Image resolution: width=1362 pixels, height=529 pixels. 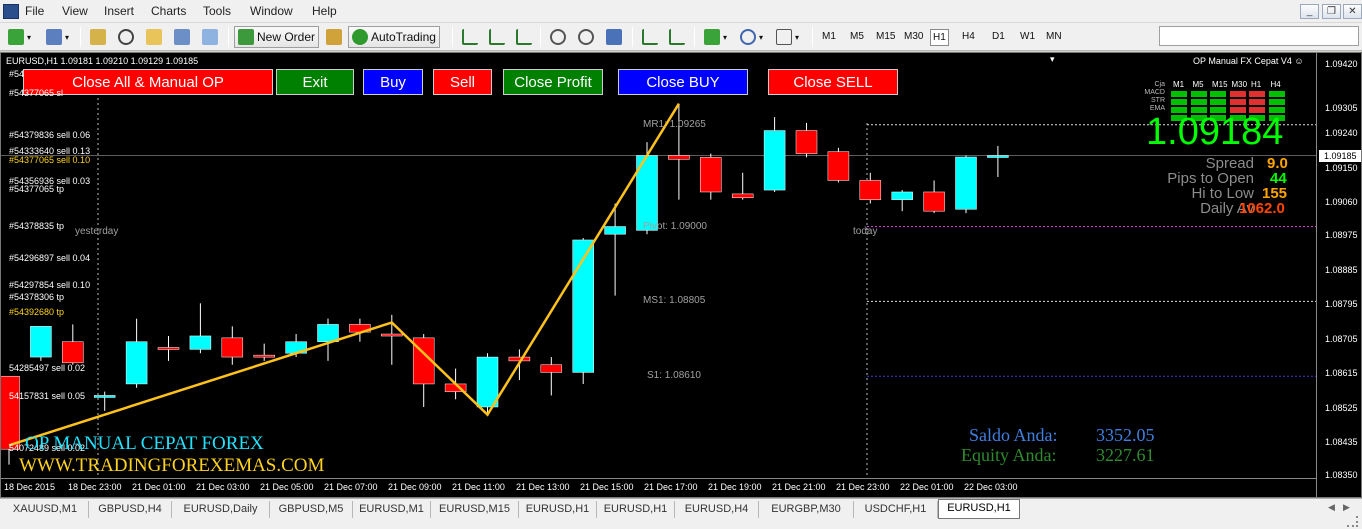 I want to click on signal-row-label: Cja, so click(x=1159, y=84).